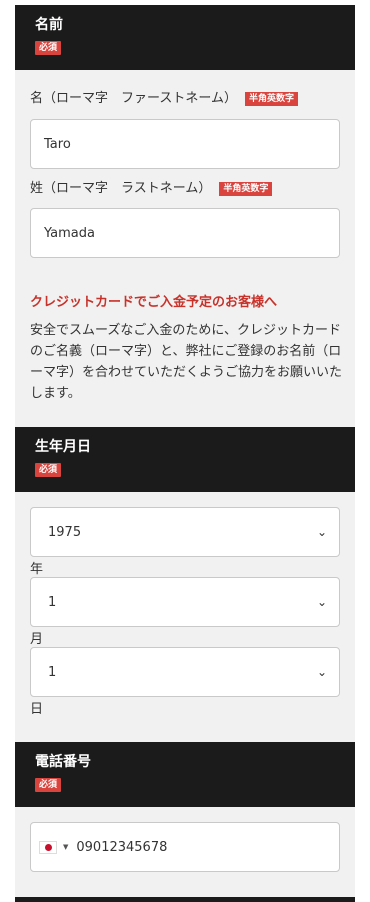 The height and width of the screenshot is (902, 370). Describe the element at coordinates (52, 672) in the screenshot. I see `day-value: 1` at that location.